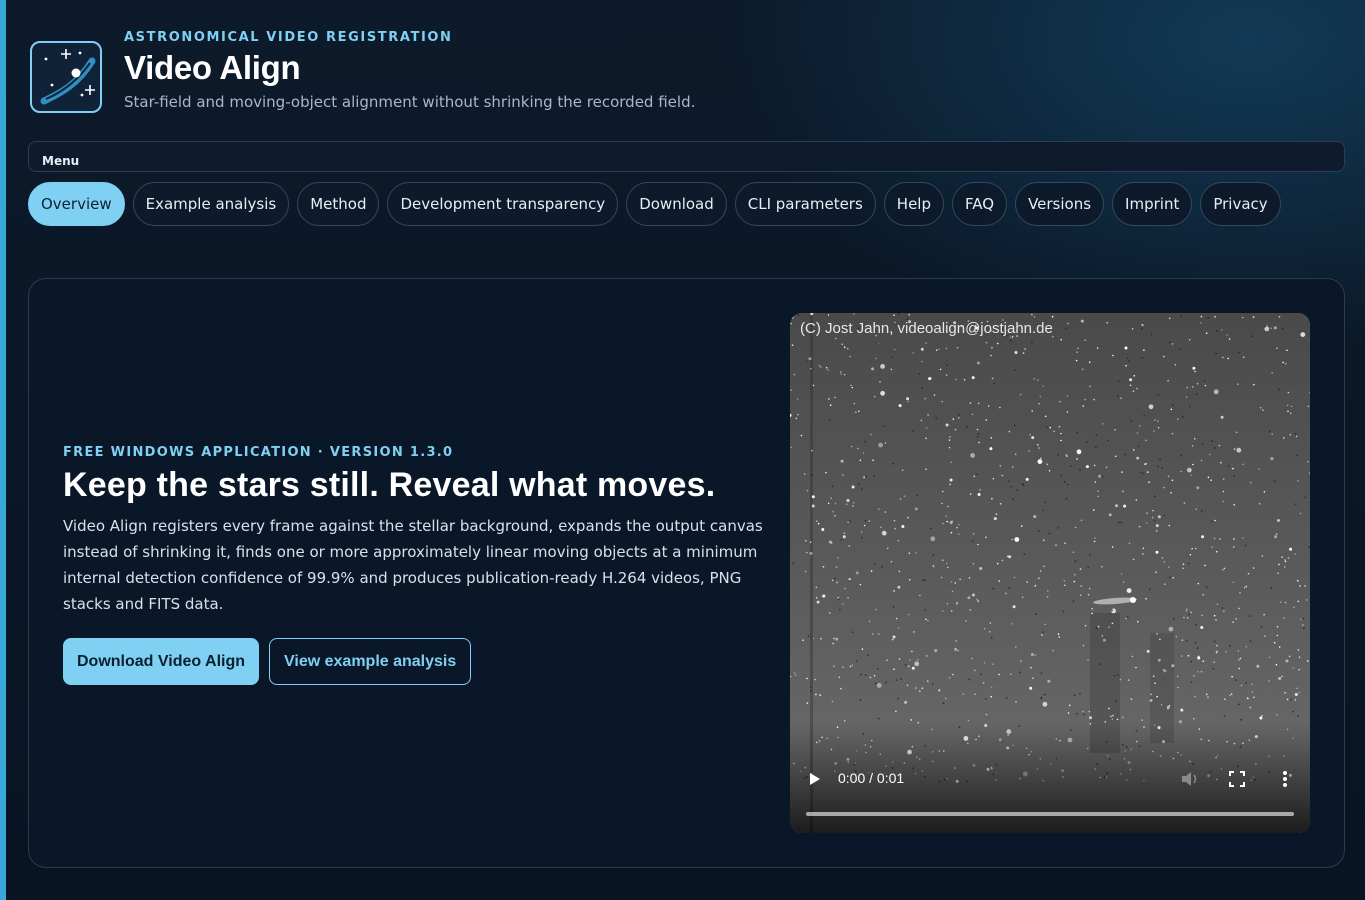 The height and width of the screenshot is (900, 1365). What do you see at coordinates (211, 204) in the screenshot?
I see `nav-example-analysis: Example analysis` at bounding box center [211, 204].